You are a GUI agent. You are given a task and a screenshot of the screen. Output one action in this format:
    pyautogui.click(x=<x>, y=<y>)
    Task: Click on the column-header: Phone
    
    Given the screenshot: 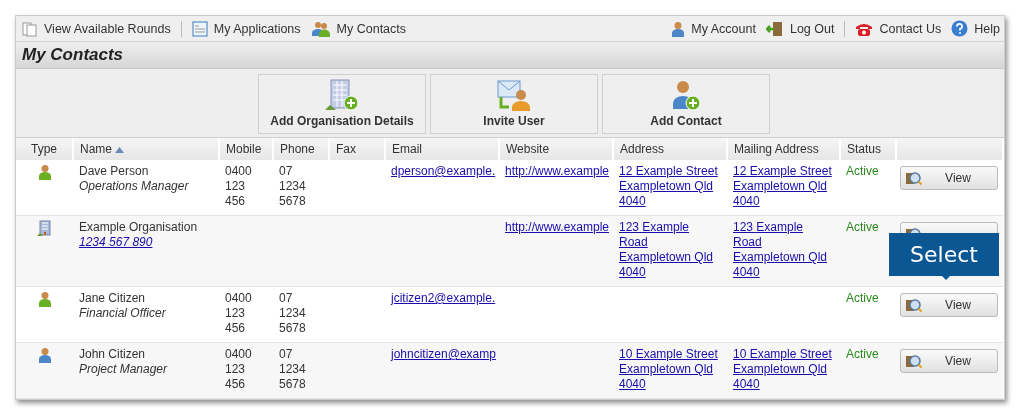 What is the action you would take?
    pyautogui.click(x=301, y=149)
    